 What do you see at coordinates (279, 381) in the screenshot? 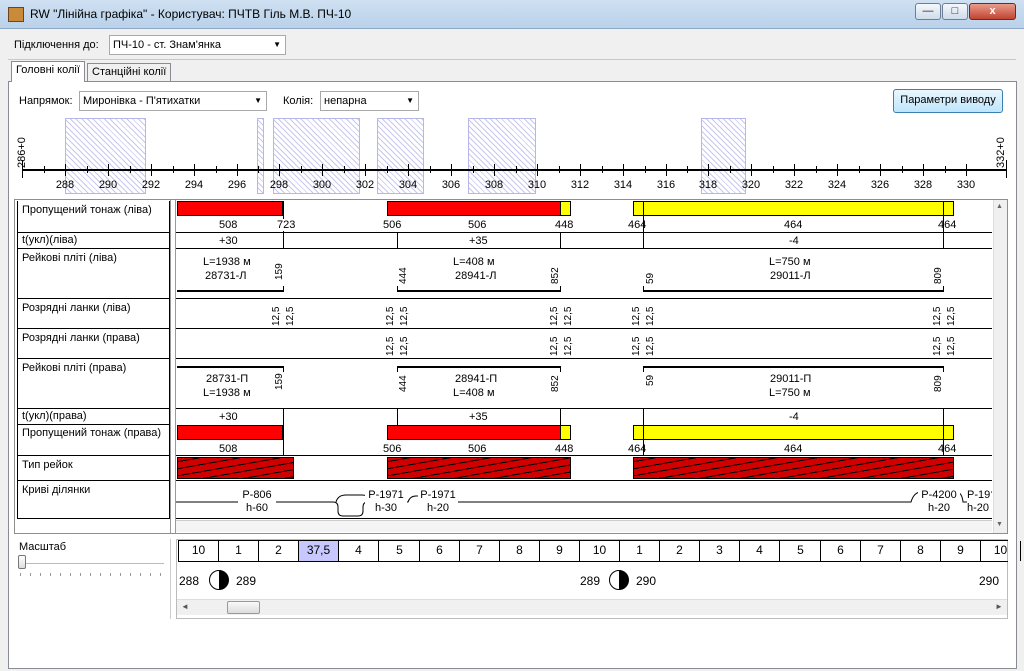
I see `slab-end: 159` at bounding box center [279, 381].